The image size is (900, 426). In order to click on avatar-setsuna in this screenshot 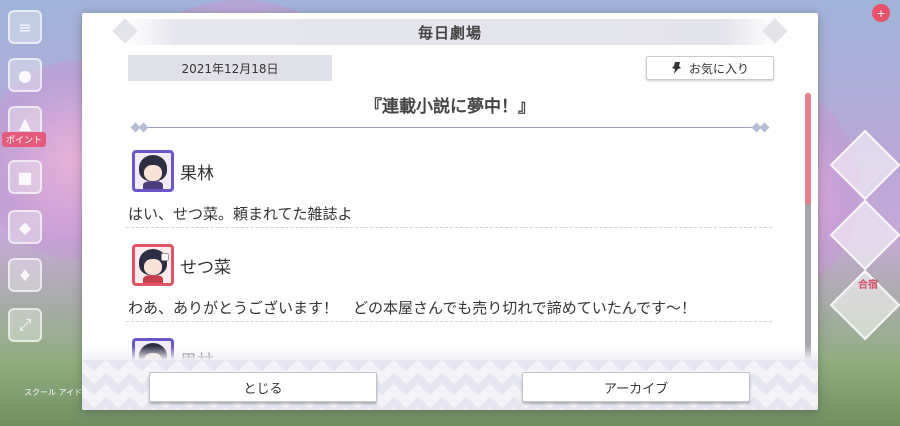, I will do `click(153, 265)`.